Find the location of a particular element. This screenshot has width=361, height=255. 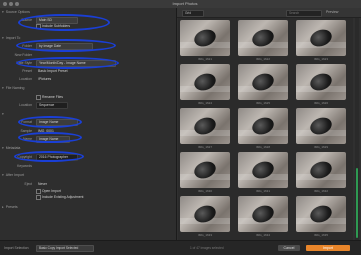

import-button: Import is located at coordinates (328, 248).